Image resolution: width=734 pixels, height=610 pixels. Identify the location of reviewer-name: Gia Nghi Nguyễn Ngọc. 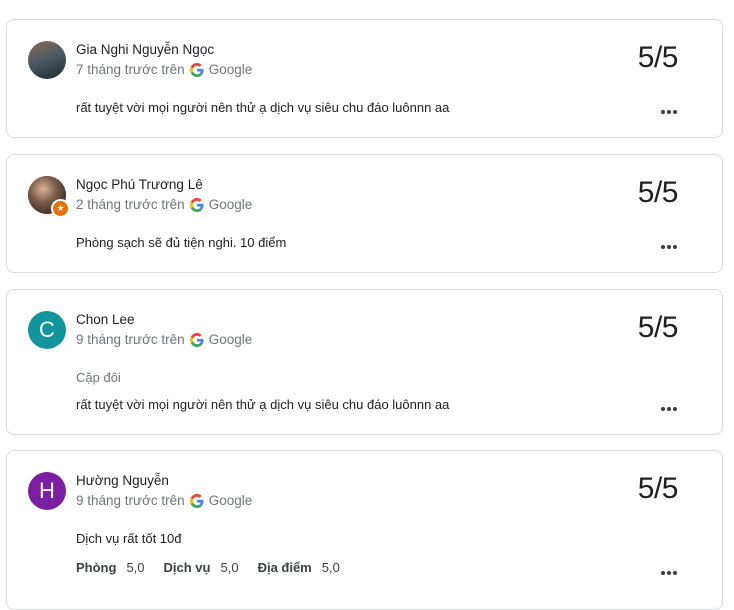
(145, 49).